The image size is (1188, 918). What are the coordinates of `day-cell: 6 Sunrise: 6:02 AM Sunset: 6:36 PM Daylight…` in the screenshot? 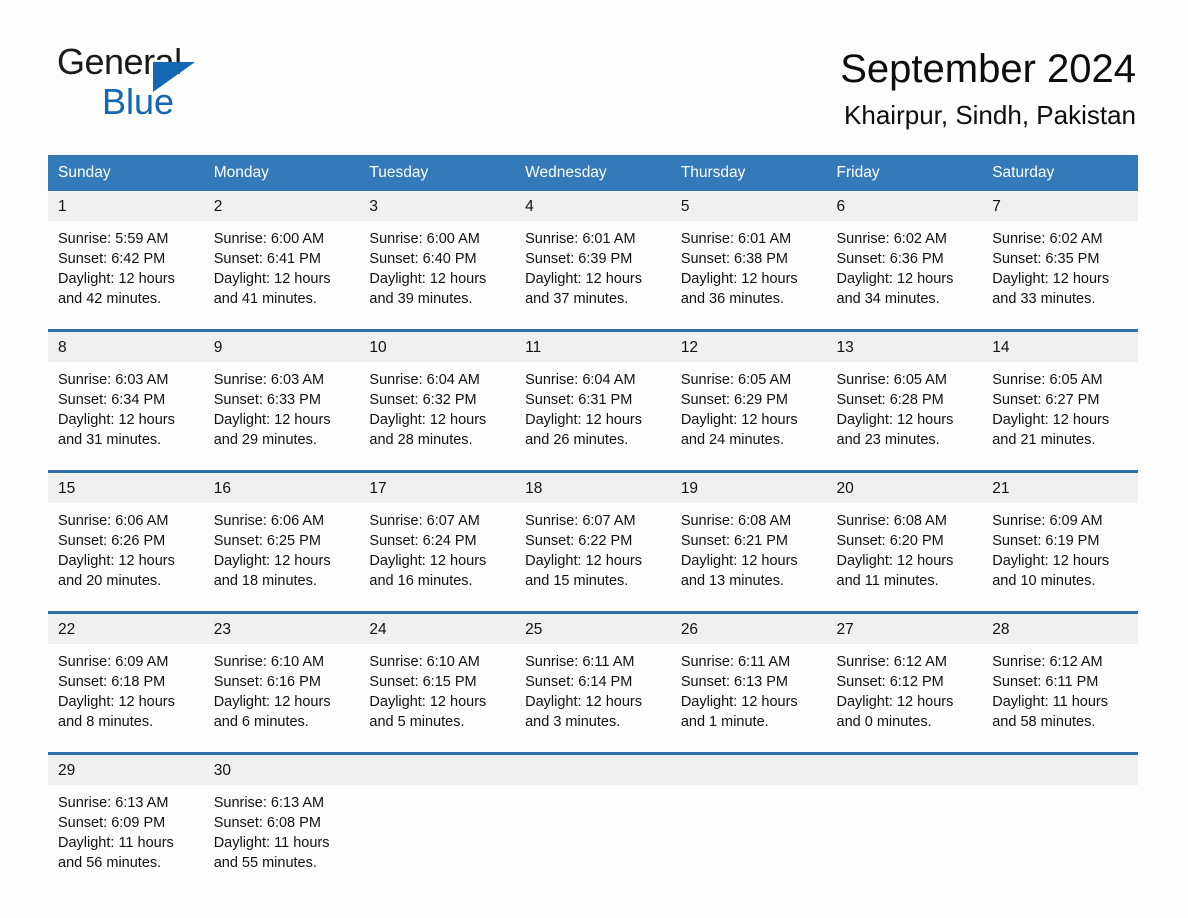 It's located at (904, 260).